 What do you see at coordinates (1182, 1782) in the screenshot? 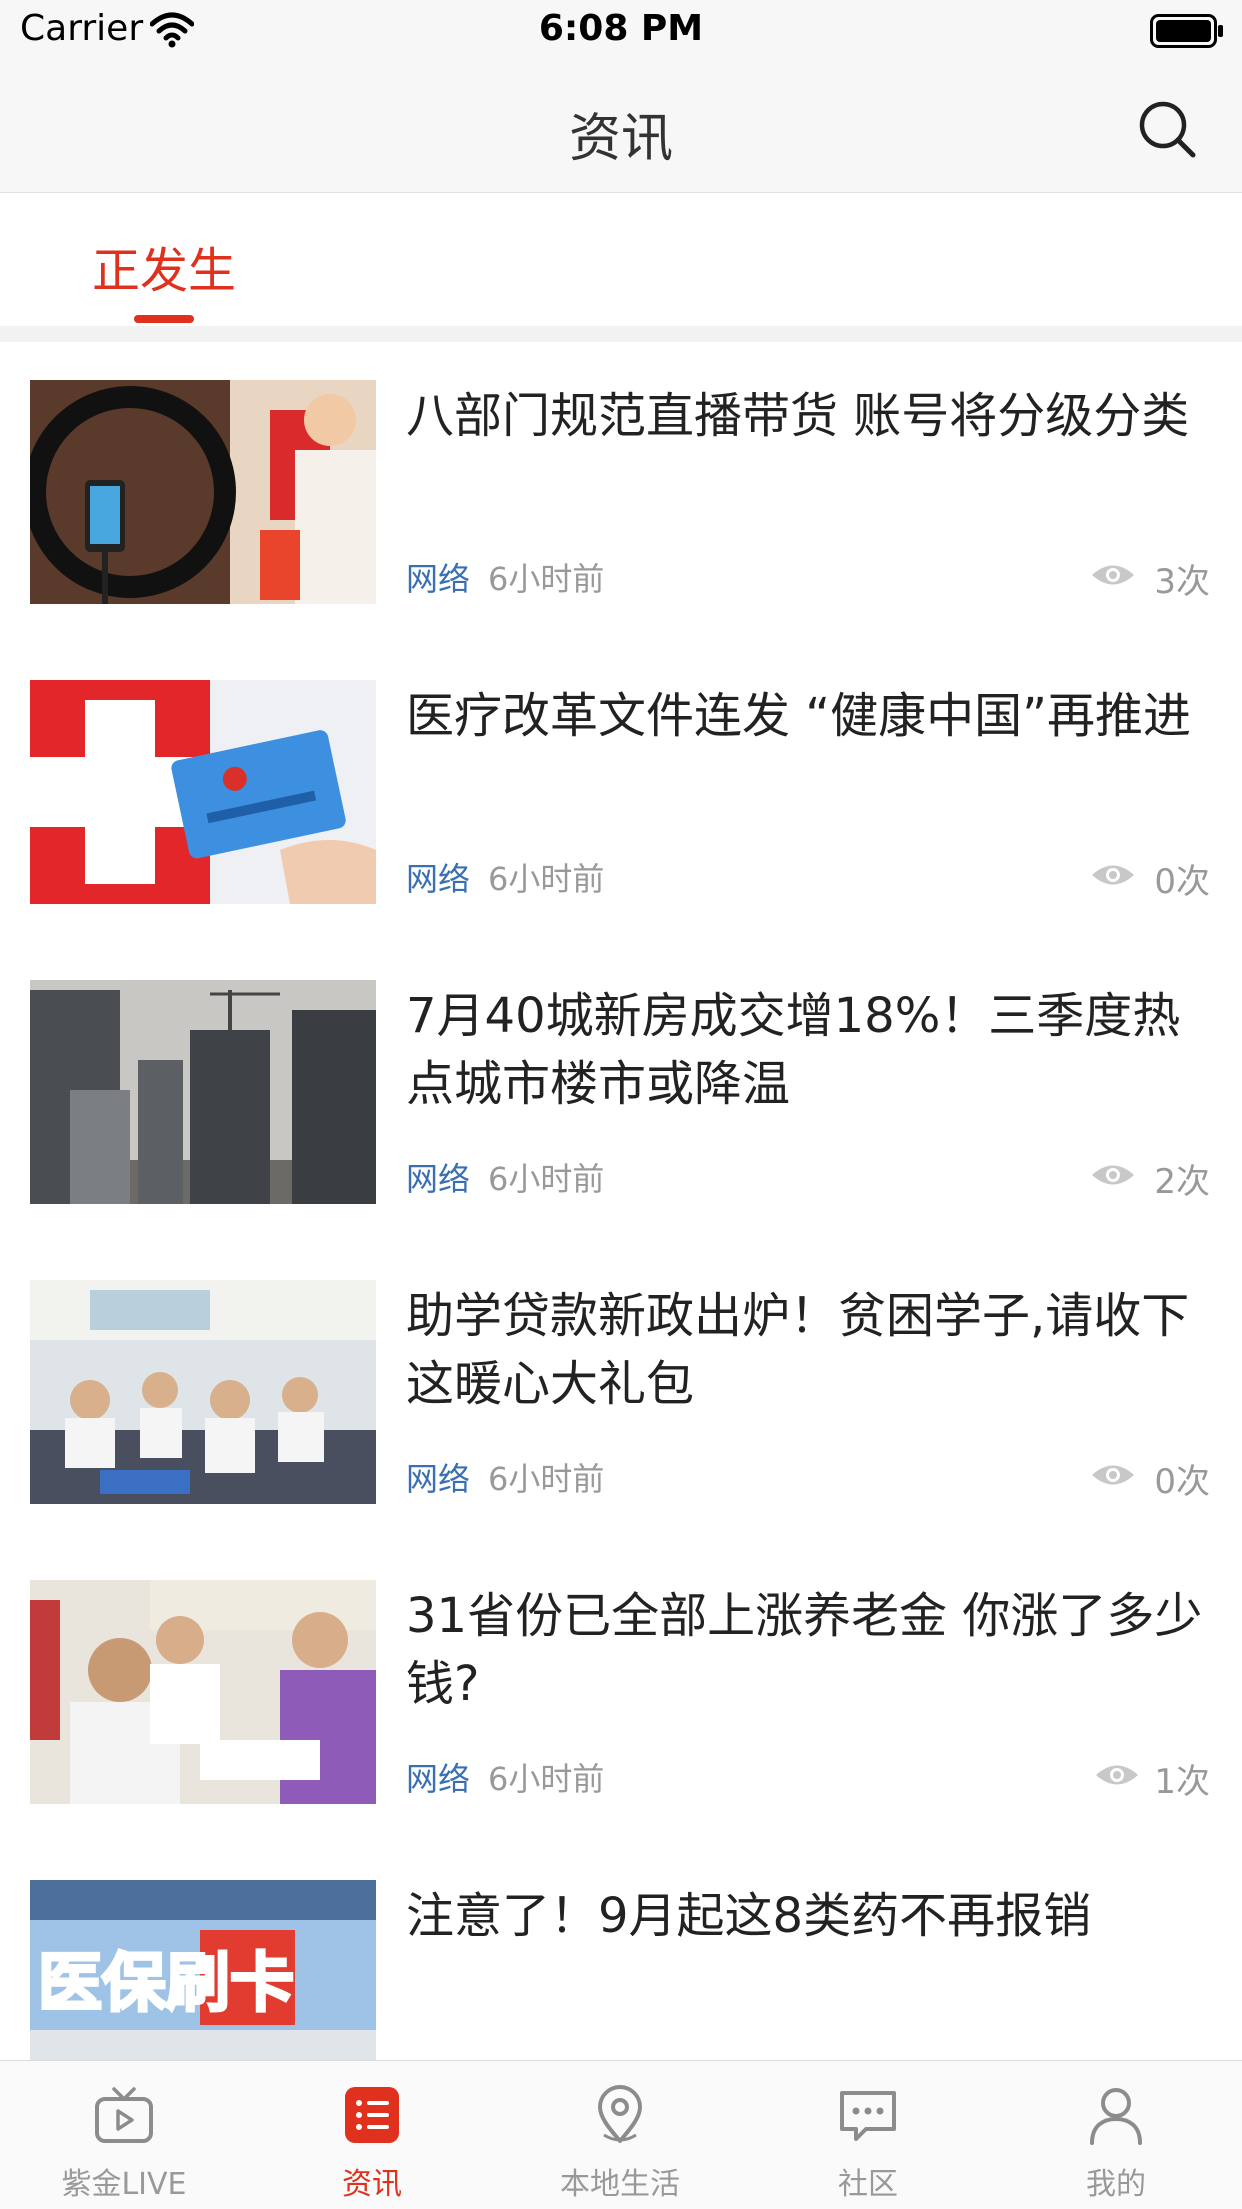
I see `view-count: 1次` at bounding box center [1182, 1782].